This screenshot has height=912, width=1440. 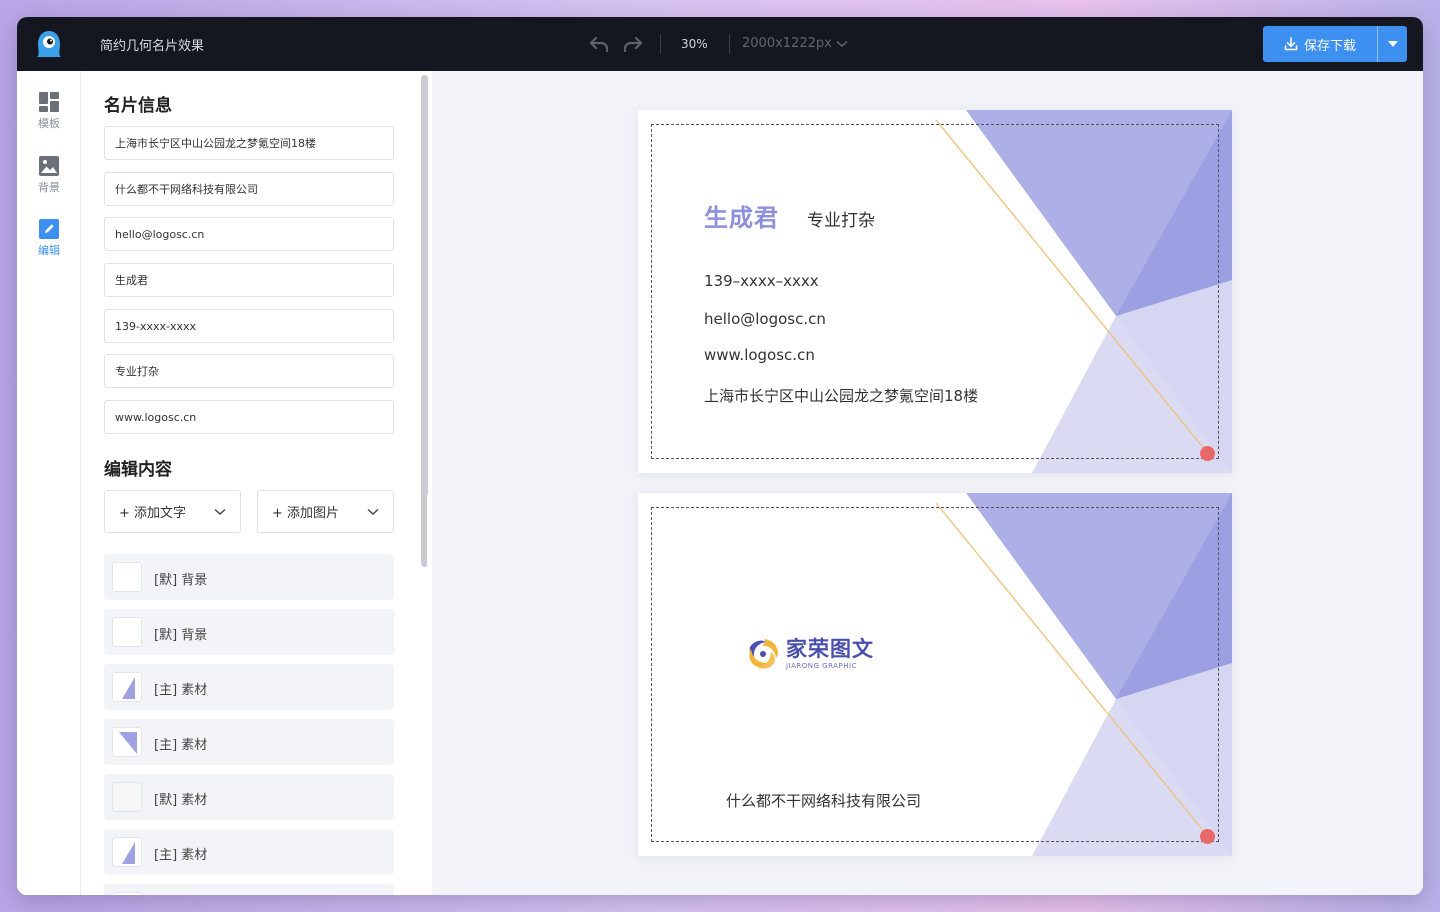 What do you see at coordinates (49, 123) in the screenshot?
I see `rail-label: 模板` at bounding box center [49, 123].